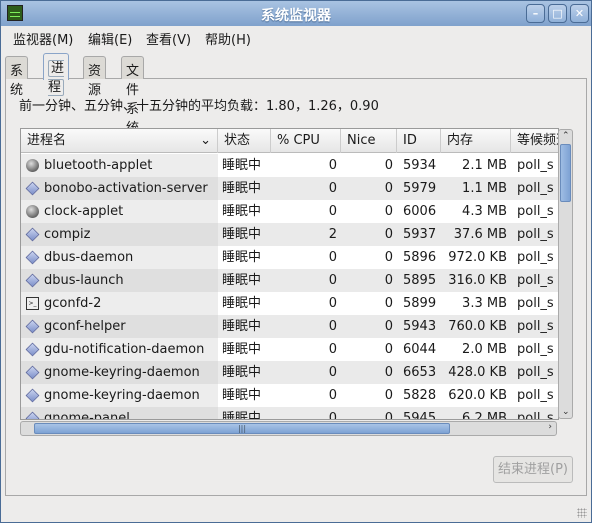  Describe the element at coordinates (126, 188) in the screenshot. I see `process-name: bonobo-activation-server` at that location.